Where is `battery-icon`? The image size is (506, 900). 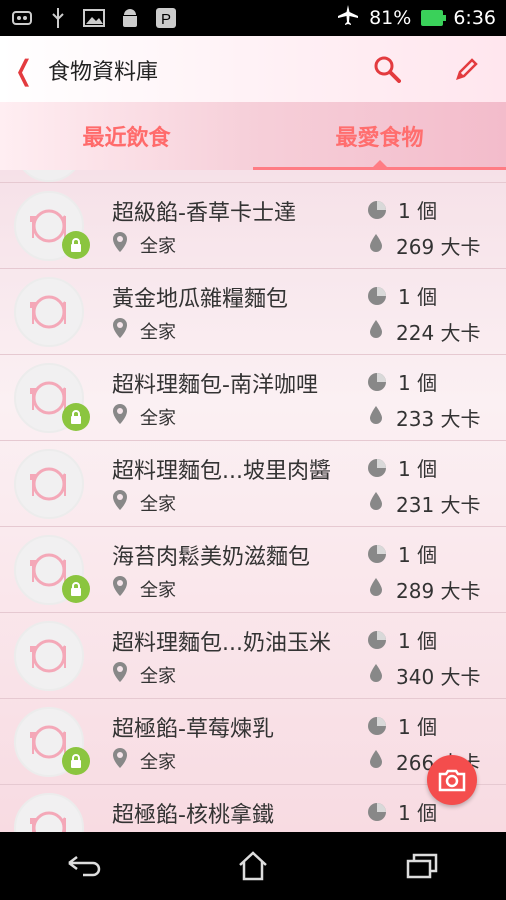 battery-icon is located at coordinates (434, 17).